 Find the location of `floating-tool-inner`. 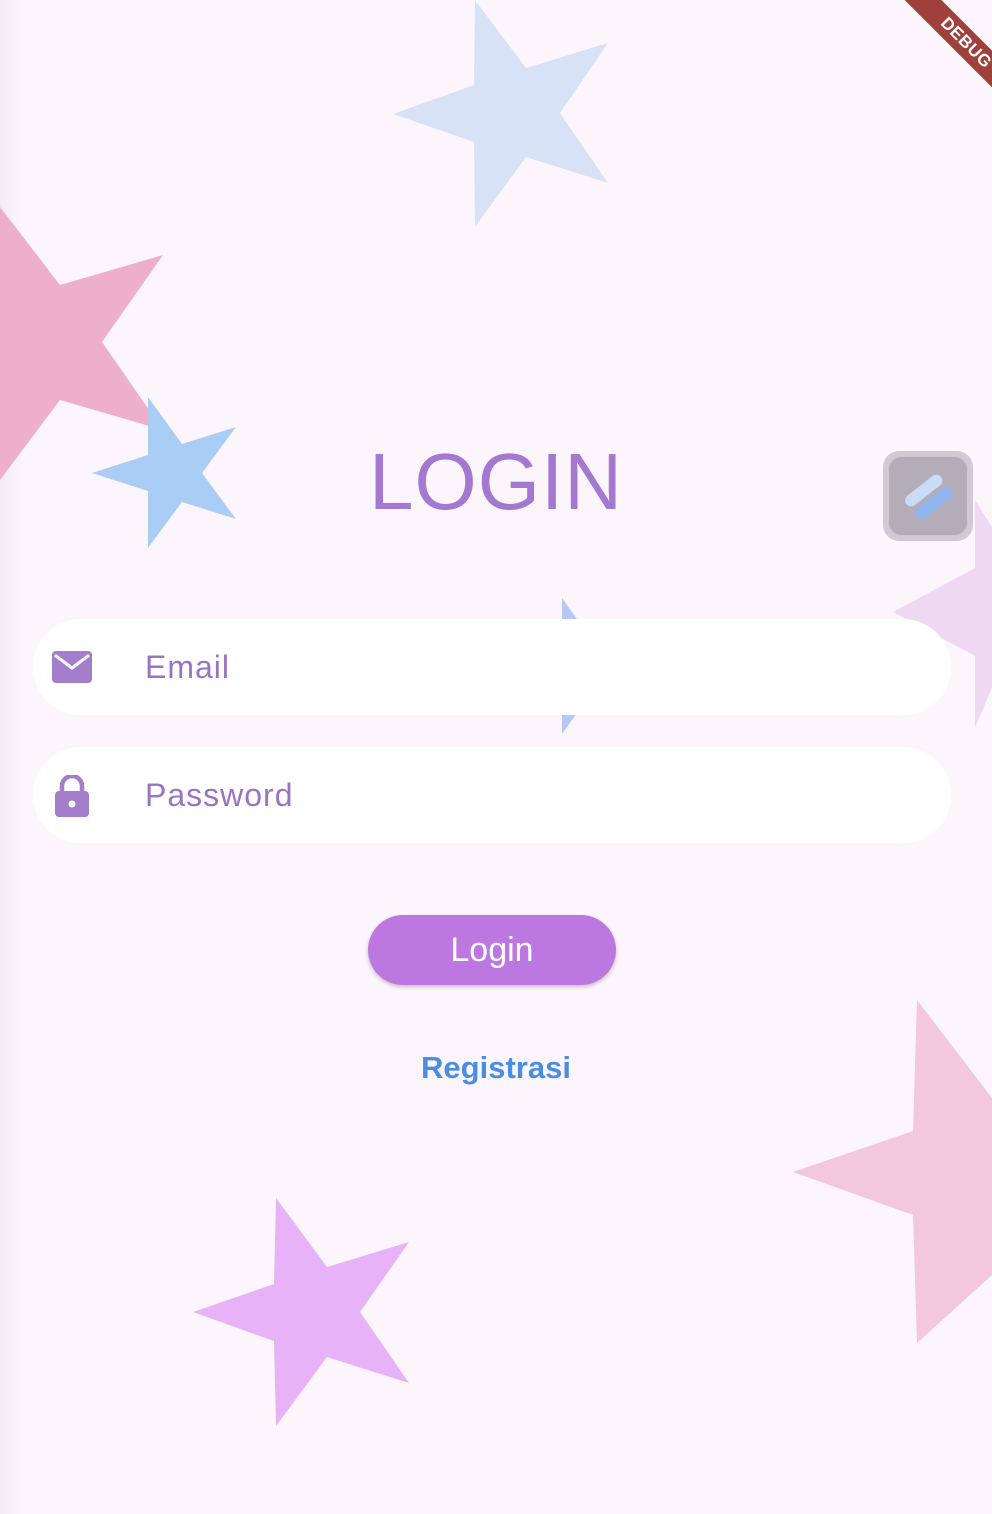

floating-tool-inner is located at coordinates (928, 496).